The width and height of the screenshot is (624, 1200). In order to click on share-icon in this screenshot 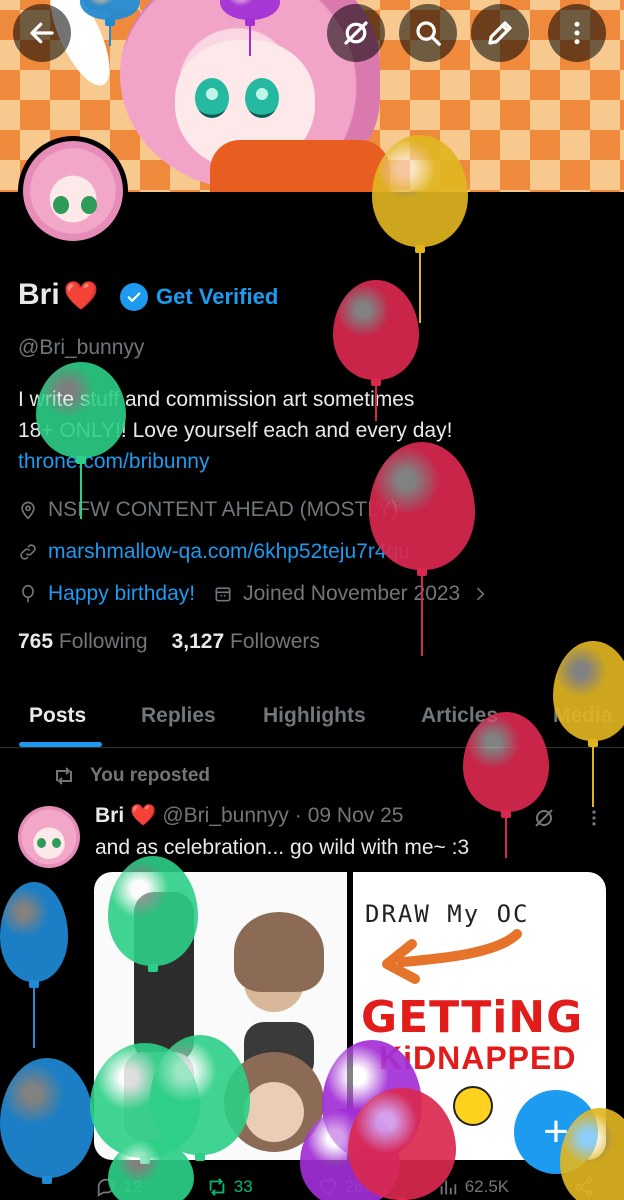, I will do `click(584, 1187)`.